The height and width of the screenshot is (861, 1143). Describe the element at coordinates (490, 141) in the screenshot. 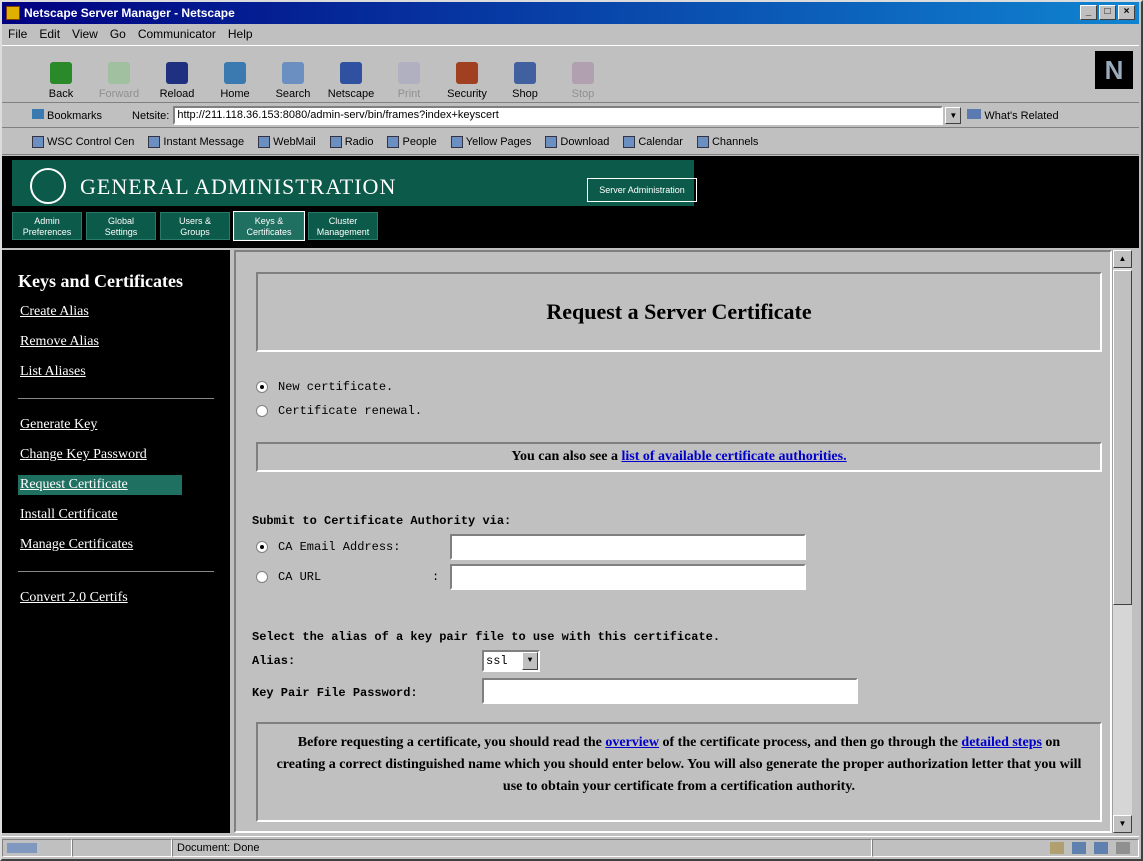

I see `personal-item-yellow-pages: Yellow Pages` at that location.